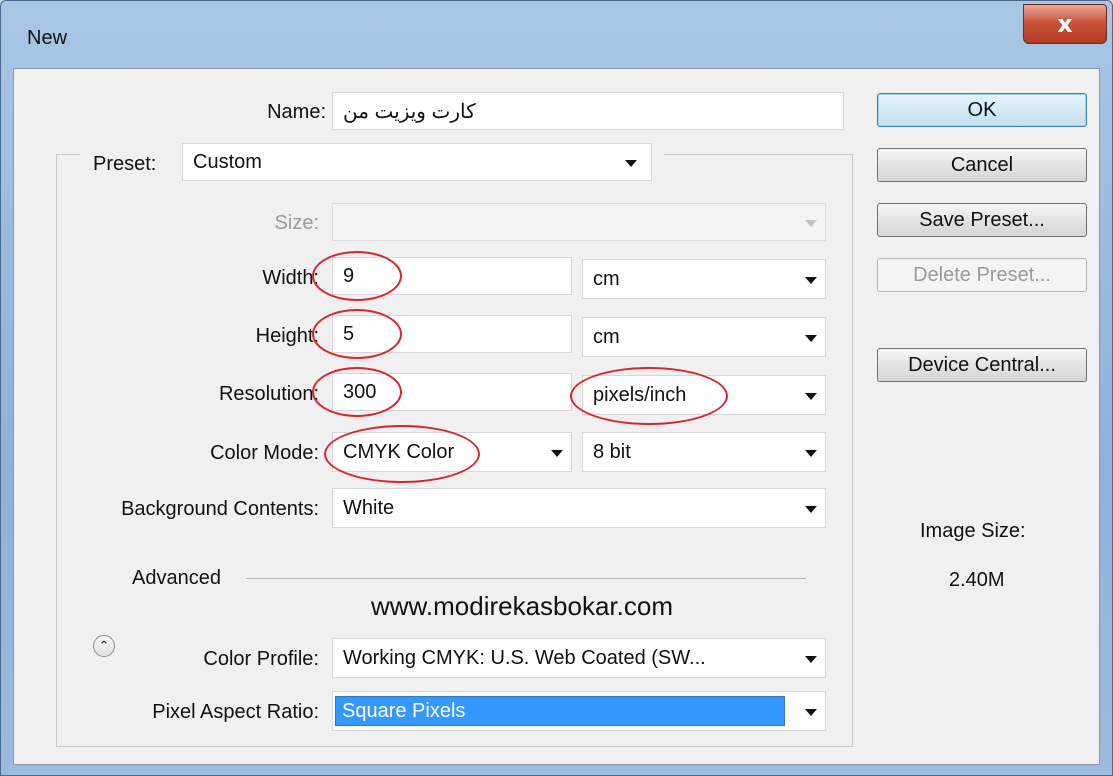  Describe the element at coordinates (454, 746) in the screenshot. I see `group-border-bottom` at that location.